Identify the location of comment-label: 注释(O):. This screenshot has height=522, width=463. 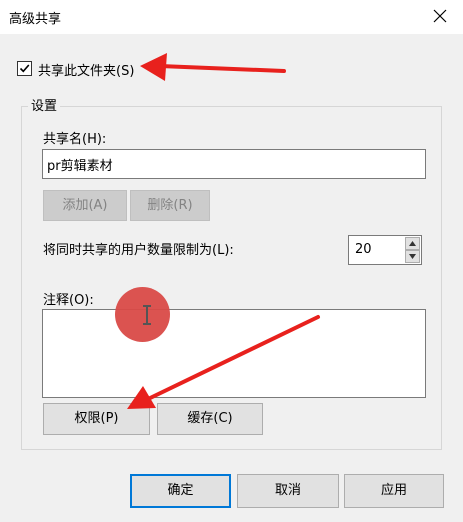
(68, 300).